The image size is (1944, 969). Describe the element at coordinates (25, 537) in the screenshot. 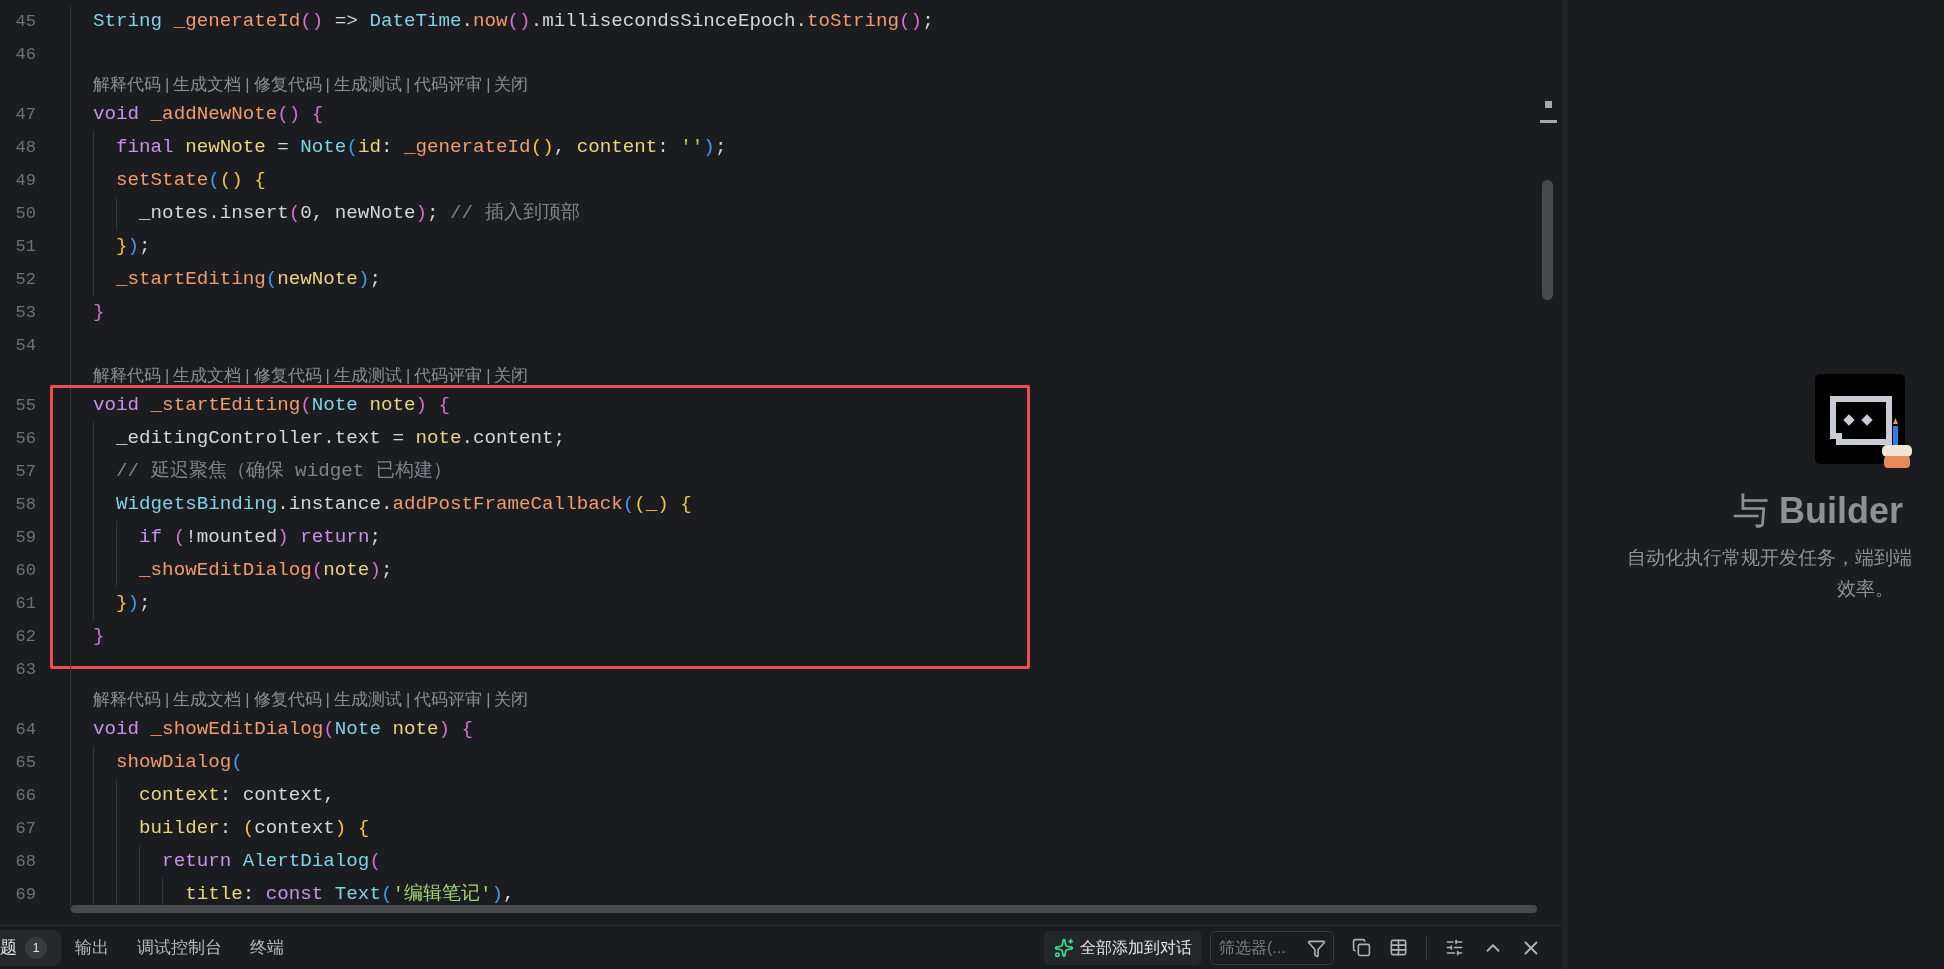

I see `line-number: 59` at that location.